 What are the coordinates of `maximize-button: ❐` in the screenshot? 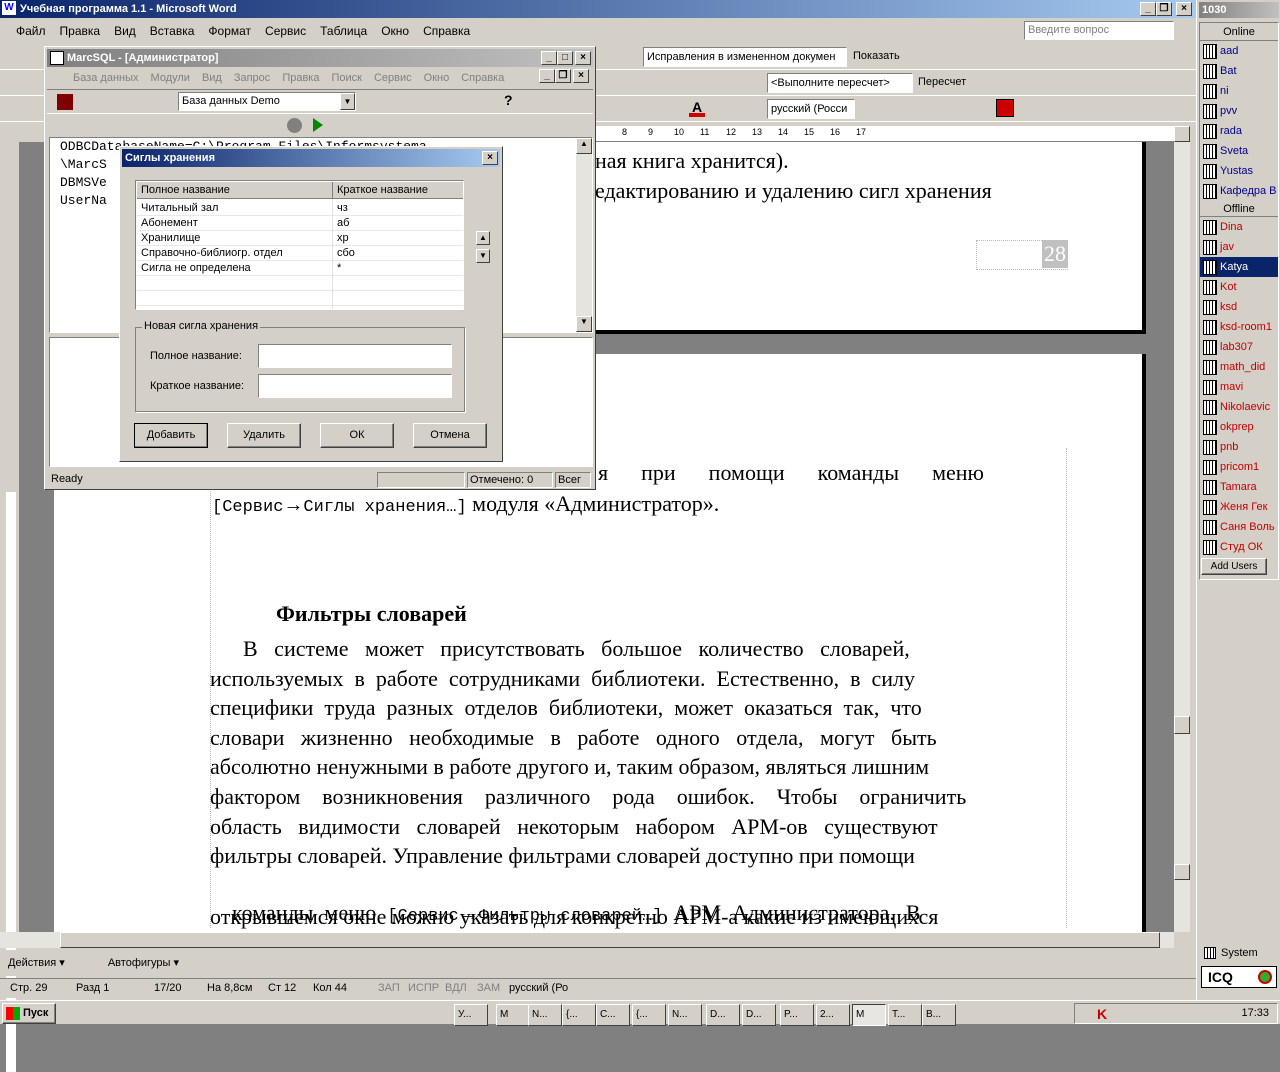 It's located at (1164, 9).